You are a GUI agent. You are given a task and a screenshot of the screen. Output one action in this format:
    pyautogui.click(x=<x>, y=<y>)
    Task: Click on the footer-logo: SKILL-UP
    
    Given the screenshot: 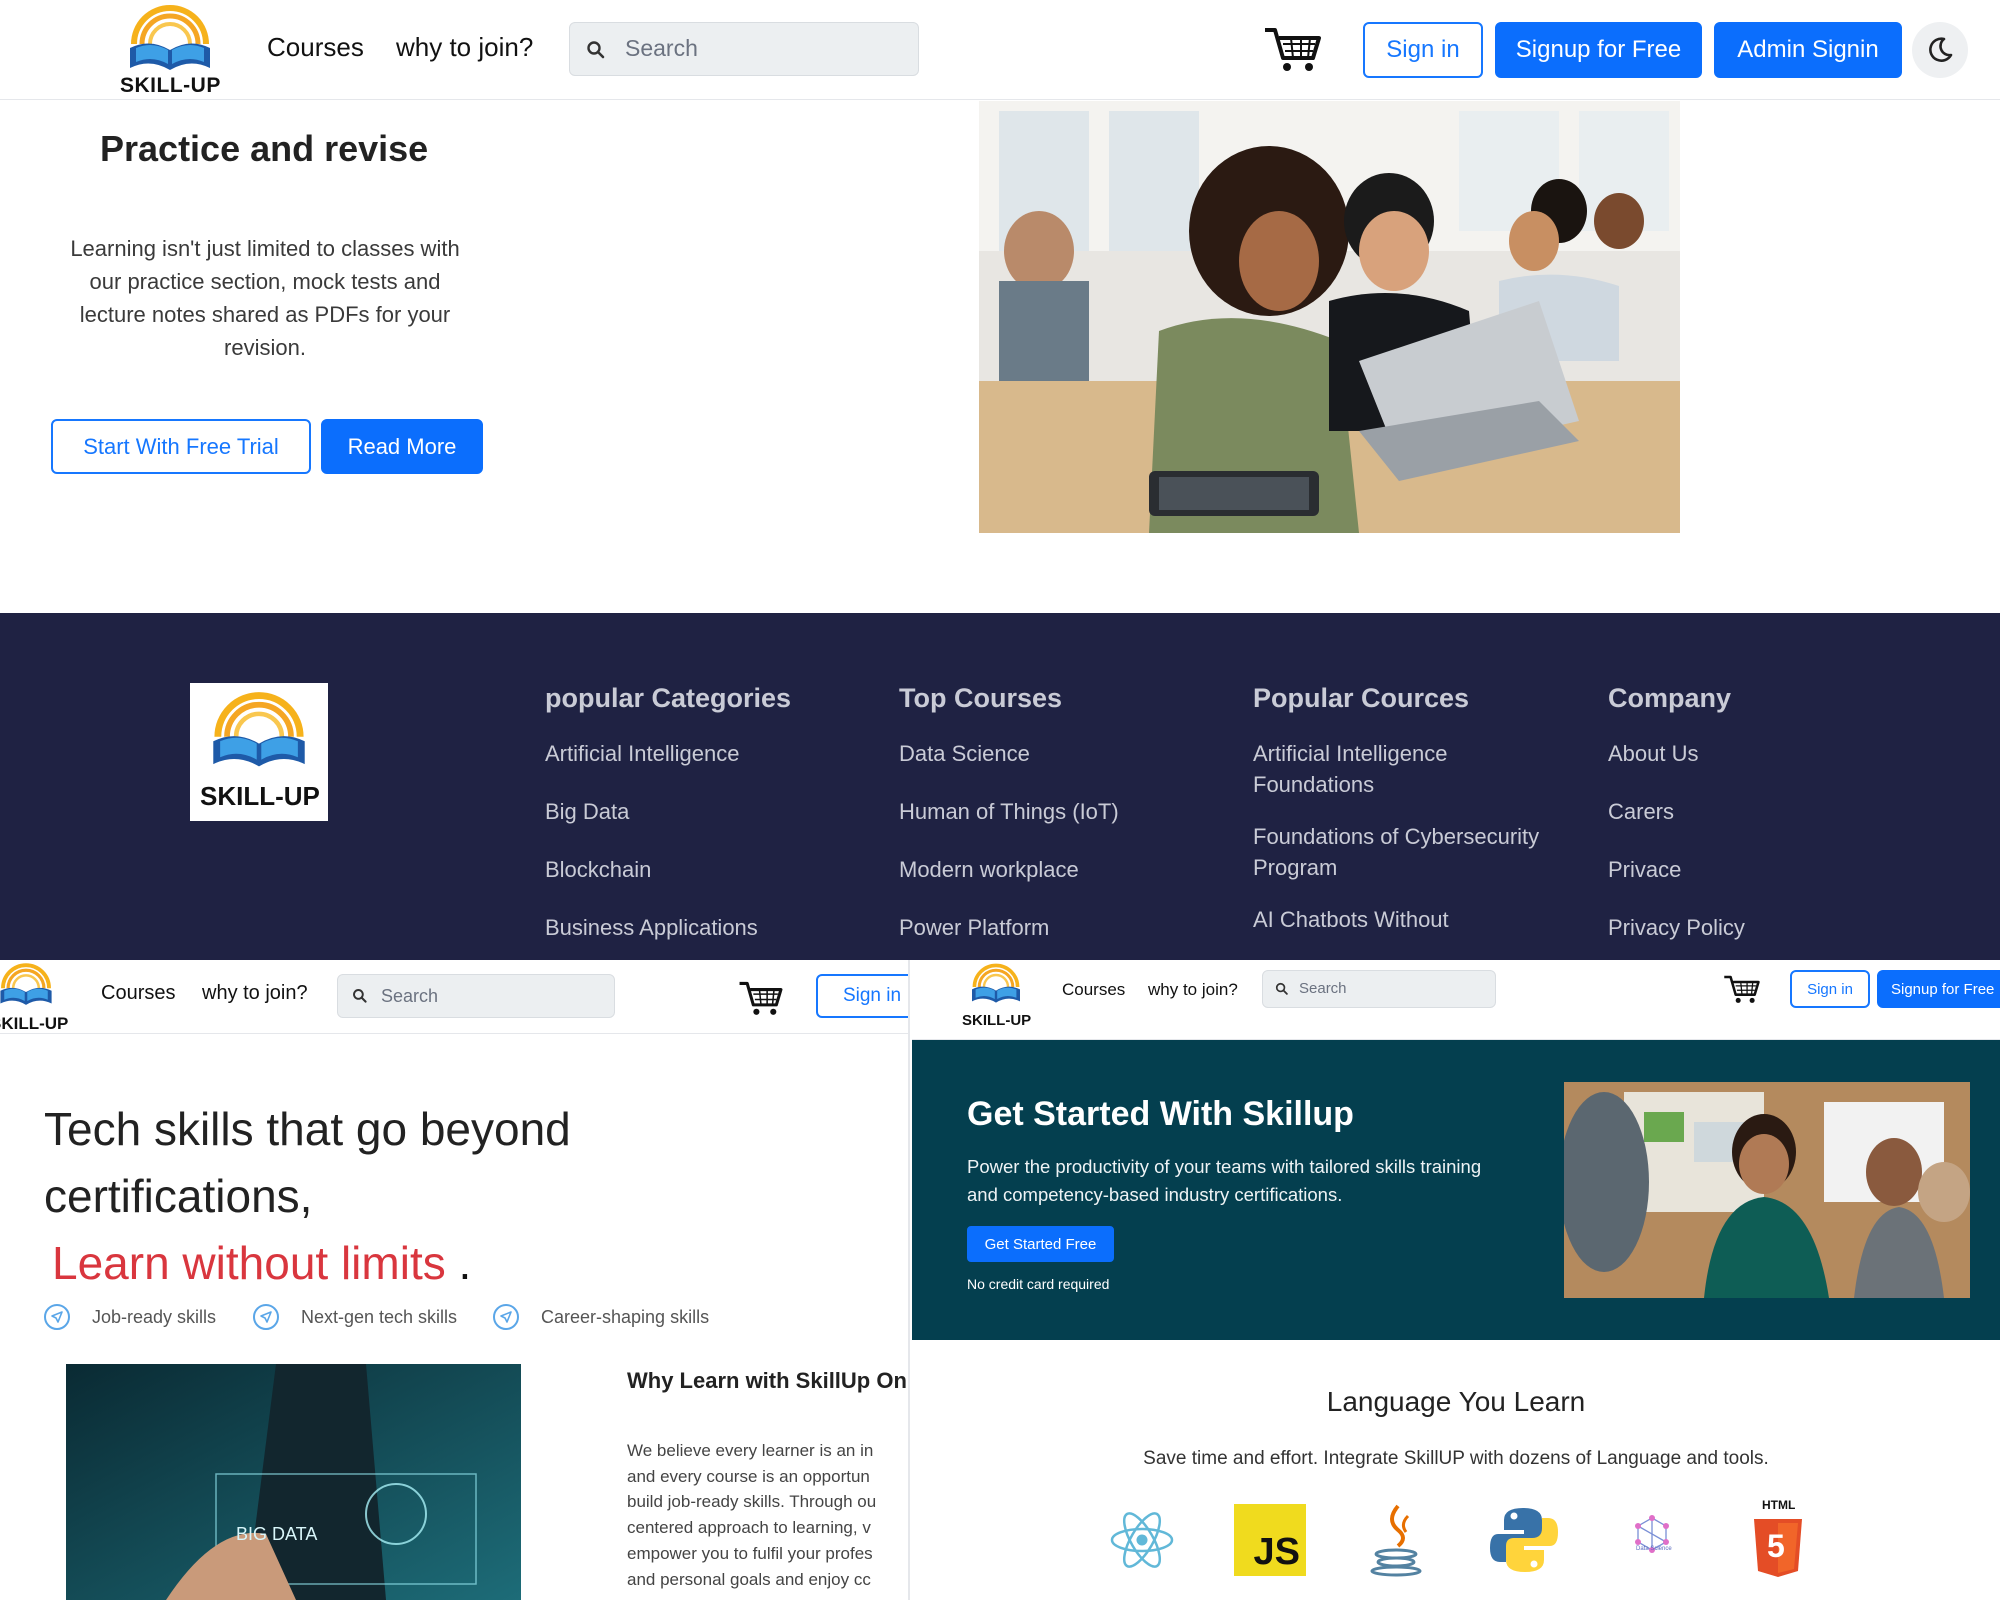 What is the action you would take?
    pyautogui.click(x=259, y=752)
    